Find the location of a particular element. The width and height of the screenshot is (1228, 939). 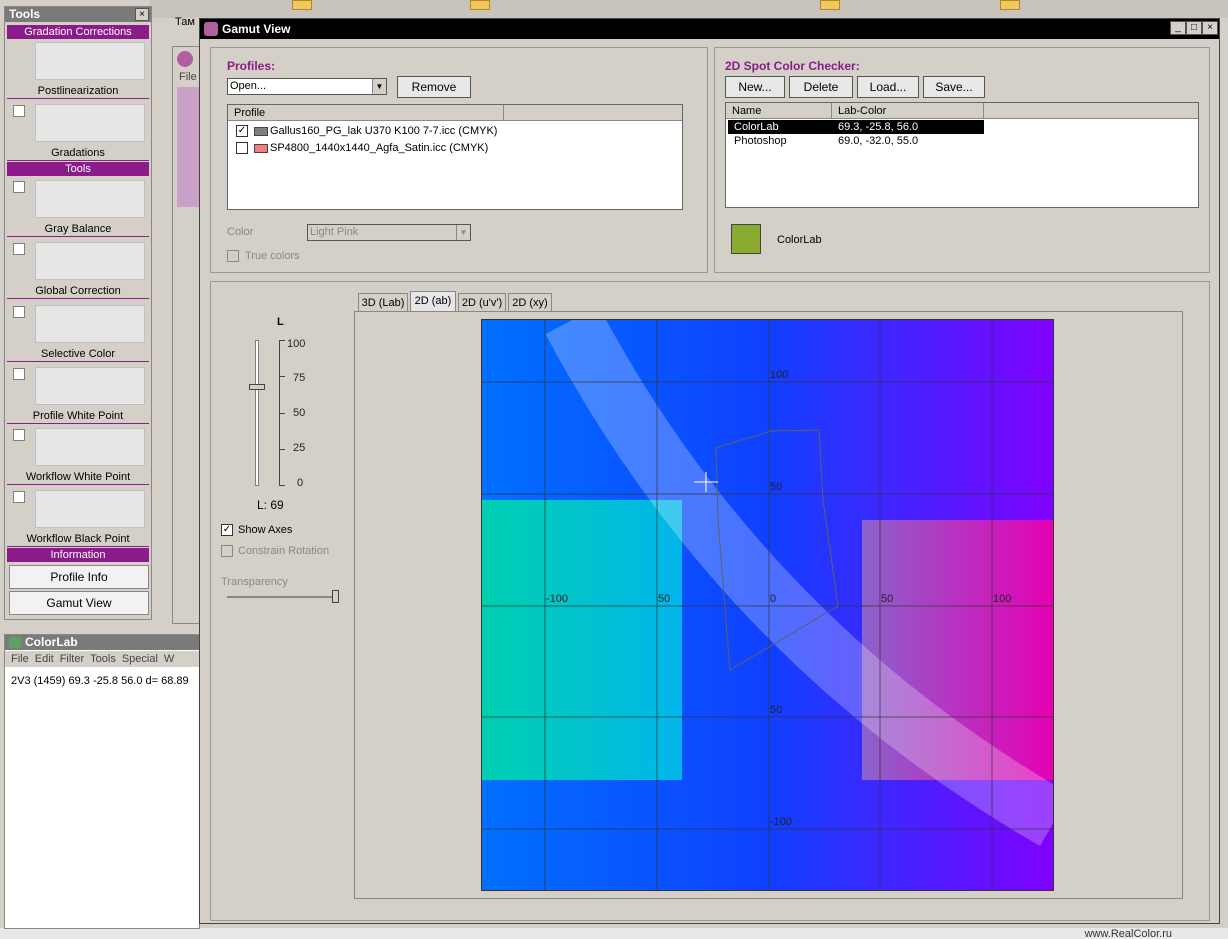

axis-label-b-50: 50 is located at coordinates (776, 487).